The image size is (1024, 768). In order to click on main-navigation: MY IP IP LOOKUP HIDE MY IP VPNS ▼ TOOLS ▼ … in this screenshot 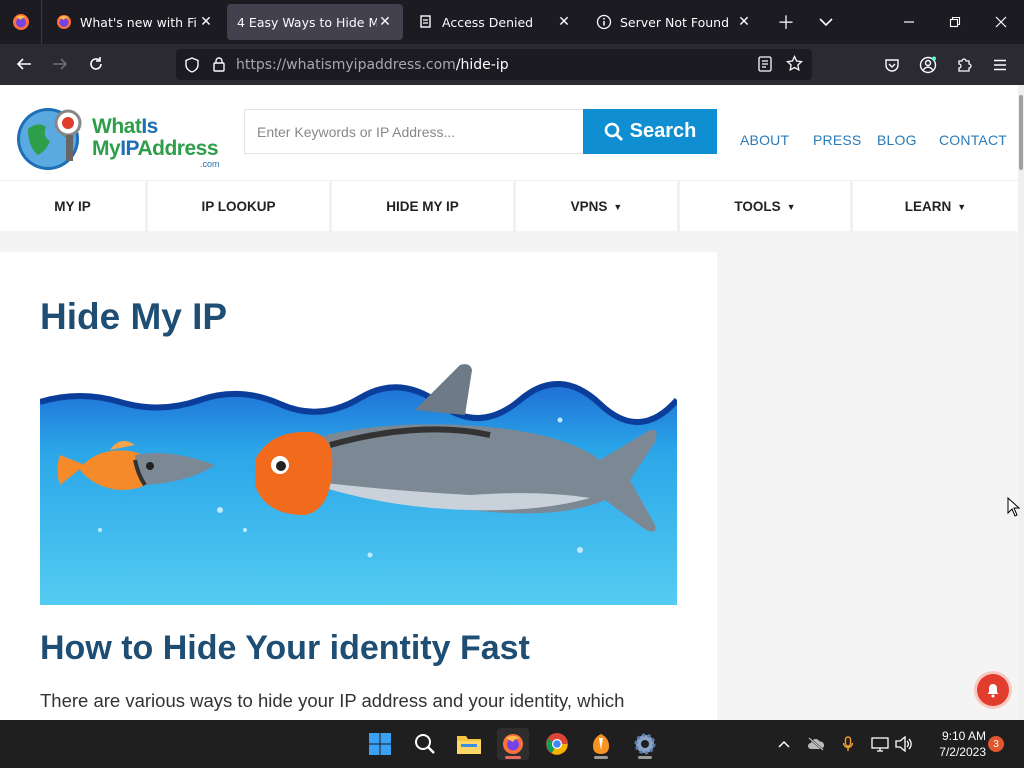, I will do `click(509, 206)`.